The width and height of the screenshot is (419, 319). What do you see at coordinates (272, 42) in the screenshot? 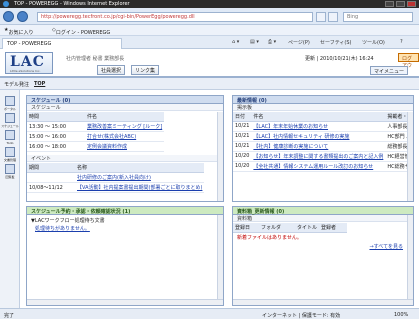
I see `print-icon: ⎙ ▾` at bounding box center [272, 42].